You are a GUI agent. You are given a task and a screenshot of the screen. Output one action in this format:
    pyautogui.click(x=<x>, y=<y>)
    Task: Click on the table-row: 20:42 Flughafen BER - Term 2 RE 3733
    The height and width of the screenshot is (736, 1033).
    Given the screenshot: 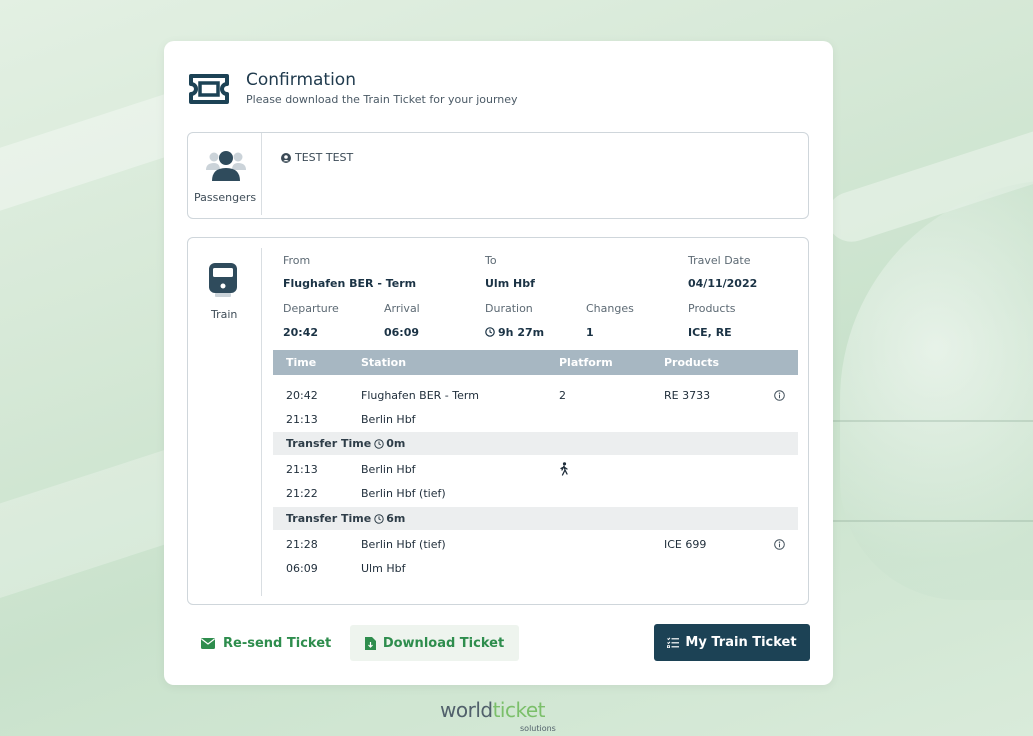 What is the action you would take?
    pyautogui.click(x=535, y=396)
    